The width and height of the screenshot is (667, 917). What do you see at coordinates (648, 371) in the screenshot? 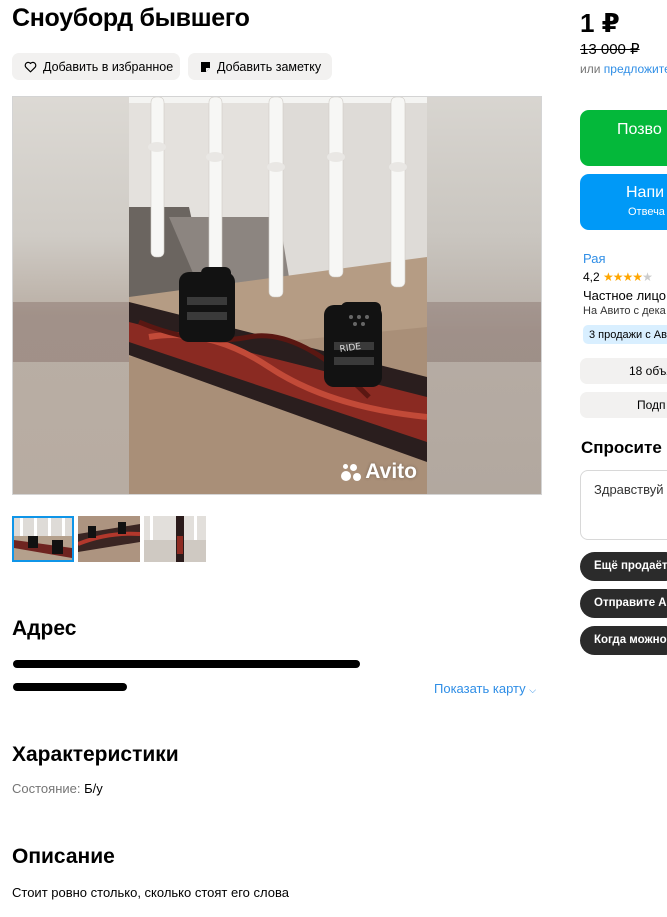
I see `seller-ads-label: 18 объя` at bounding box center [648, 371].